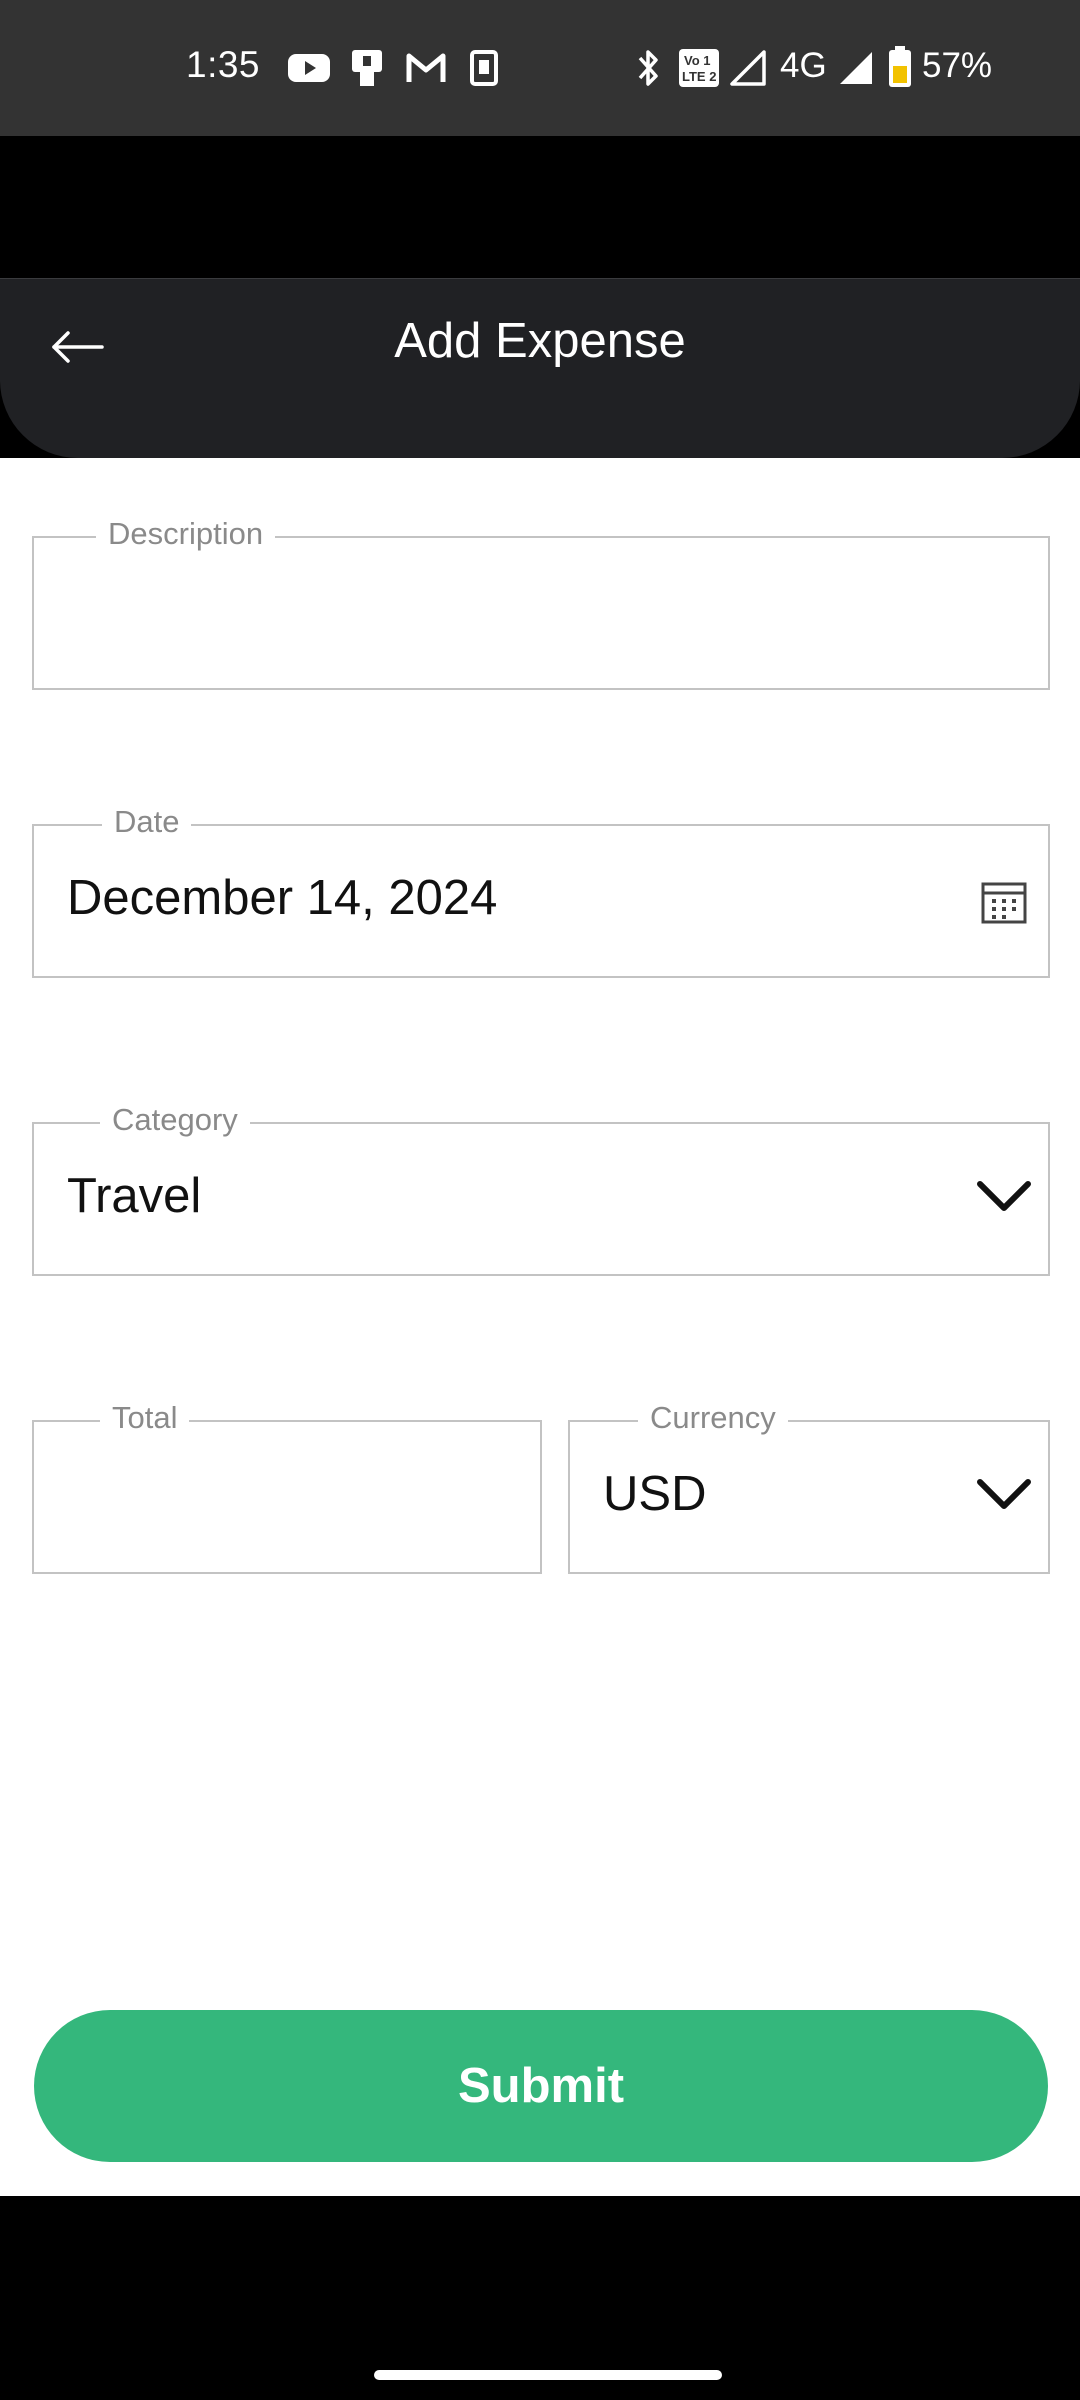 The image size is (1080, 2400). Describe the element at coordinates (223, 64) in the screenshot. I see `status-time: 1:35` at that location.